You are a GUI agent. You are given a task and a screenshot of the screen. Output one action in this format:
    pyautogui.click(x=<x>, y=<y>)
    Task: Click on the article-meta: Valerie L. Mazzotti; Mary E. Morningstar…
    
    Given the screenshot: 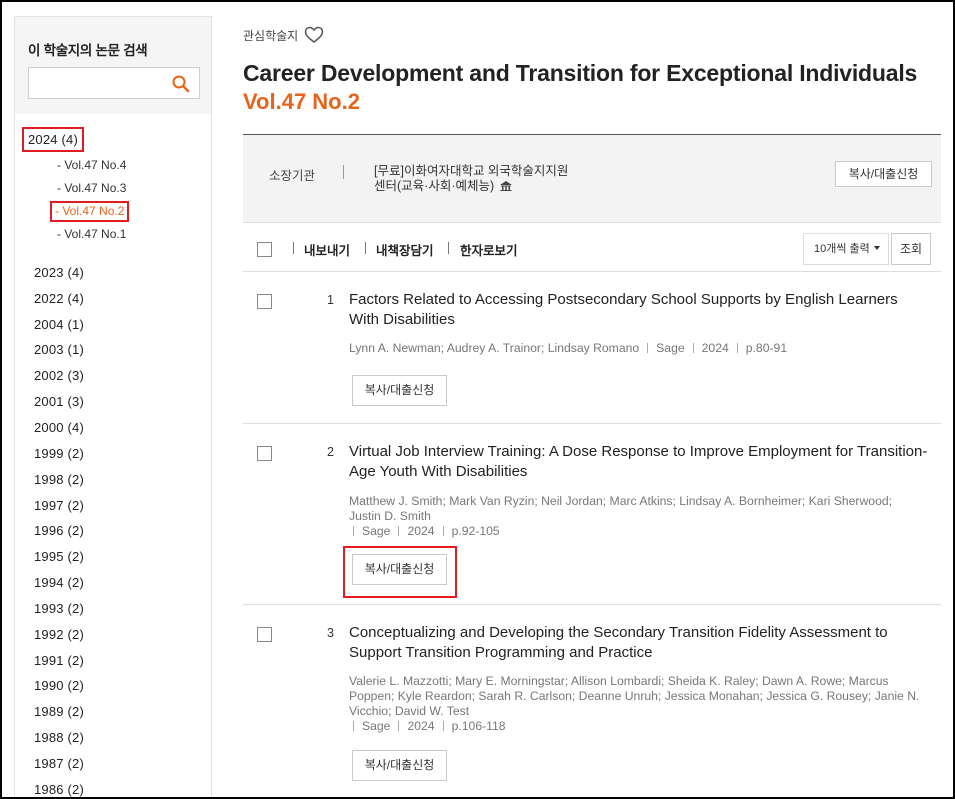 What is the action you would take?
    pyautogui.click(x=639, y=704)
    